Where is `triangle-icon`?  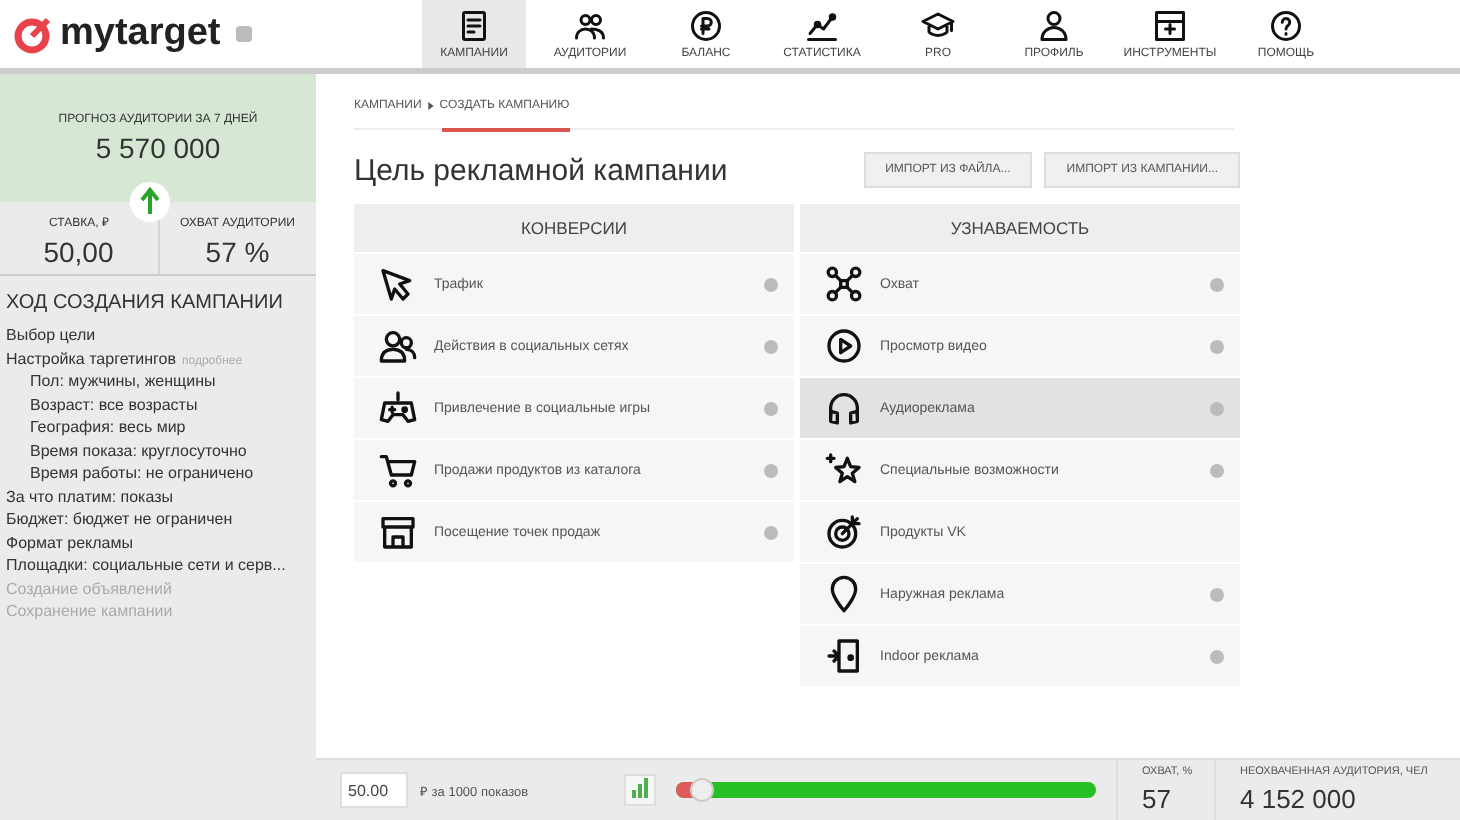
triangle-icon is located at coordinates (430, 106).